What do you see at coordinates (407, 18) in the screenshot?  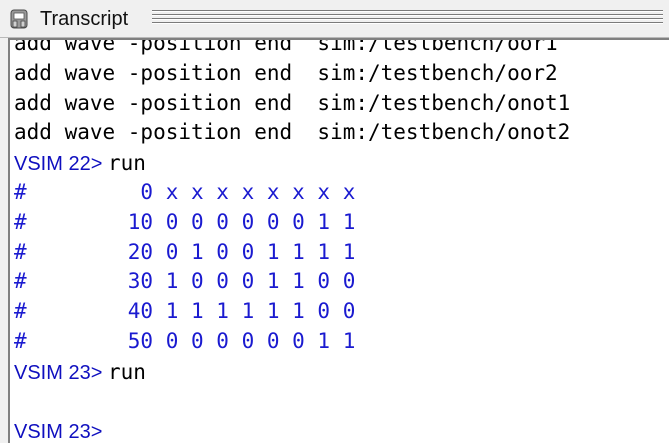 I see `titlebar-drag-grip` at bounding box center [407, 18].